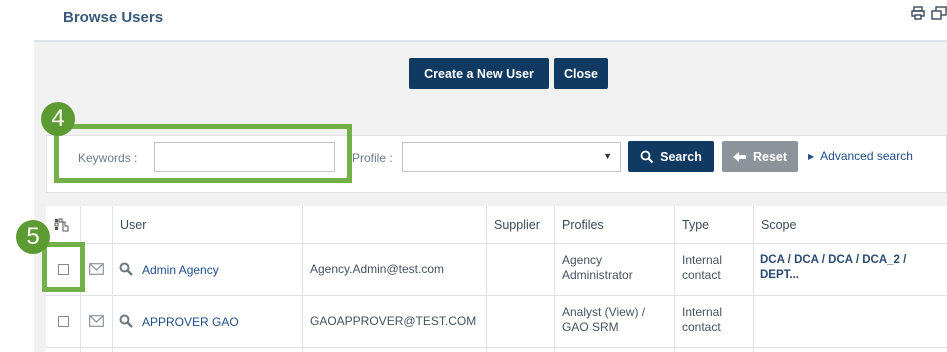 Image resolution: width=947 pixels, height=352 pixels. I want to click on header-user: User, so click(207, 224).